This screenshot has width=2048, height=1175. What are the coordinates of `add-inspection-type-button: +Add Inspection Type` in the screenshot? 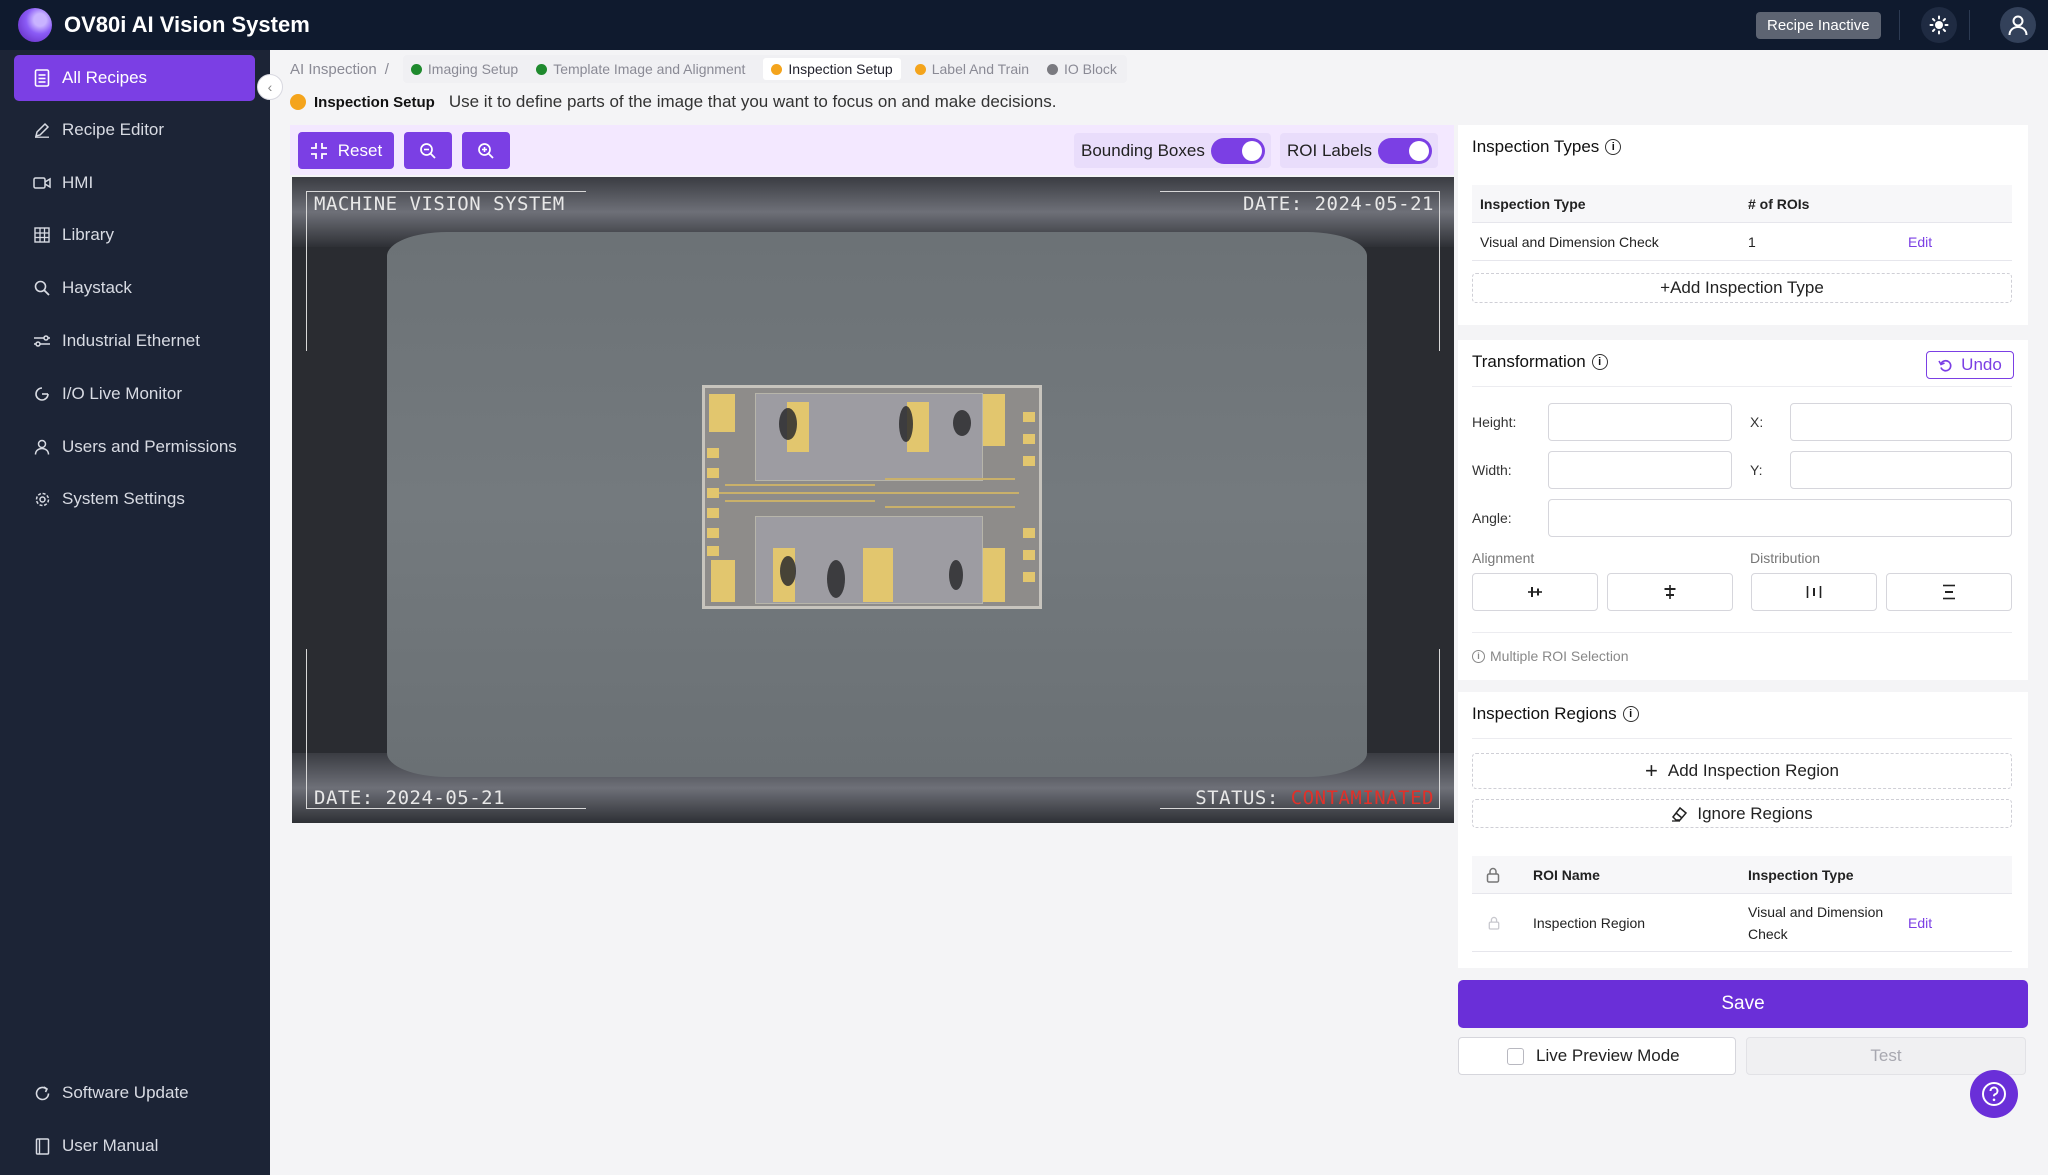 It's located at (1742, 288).